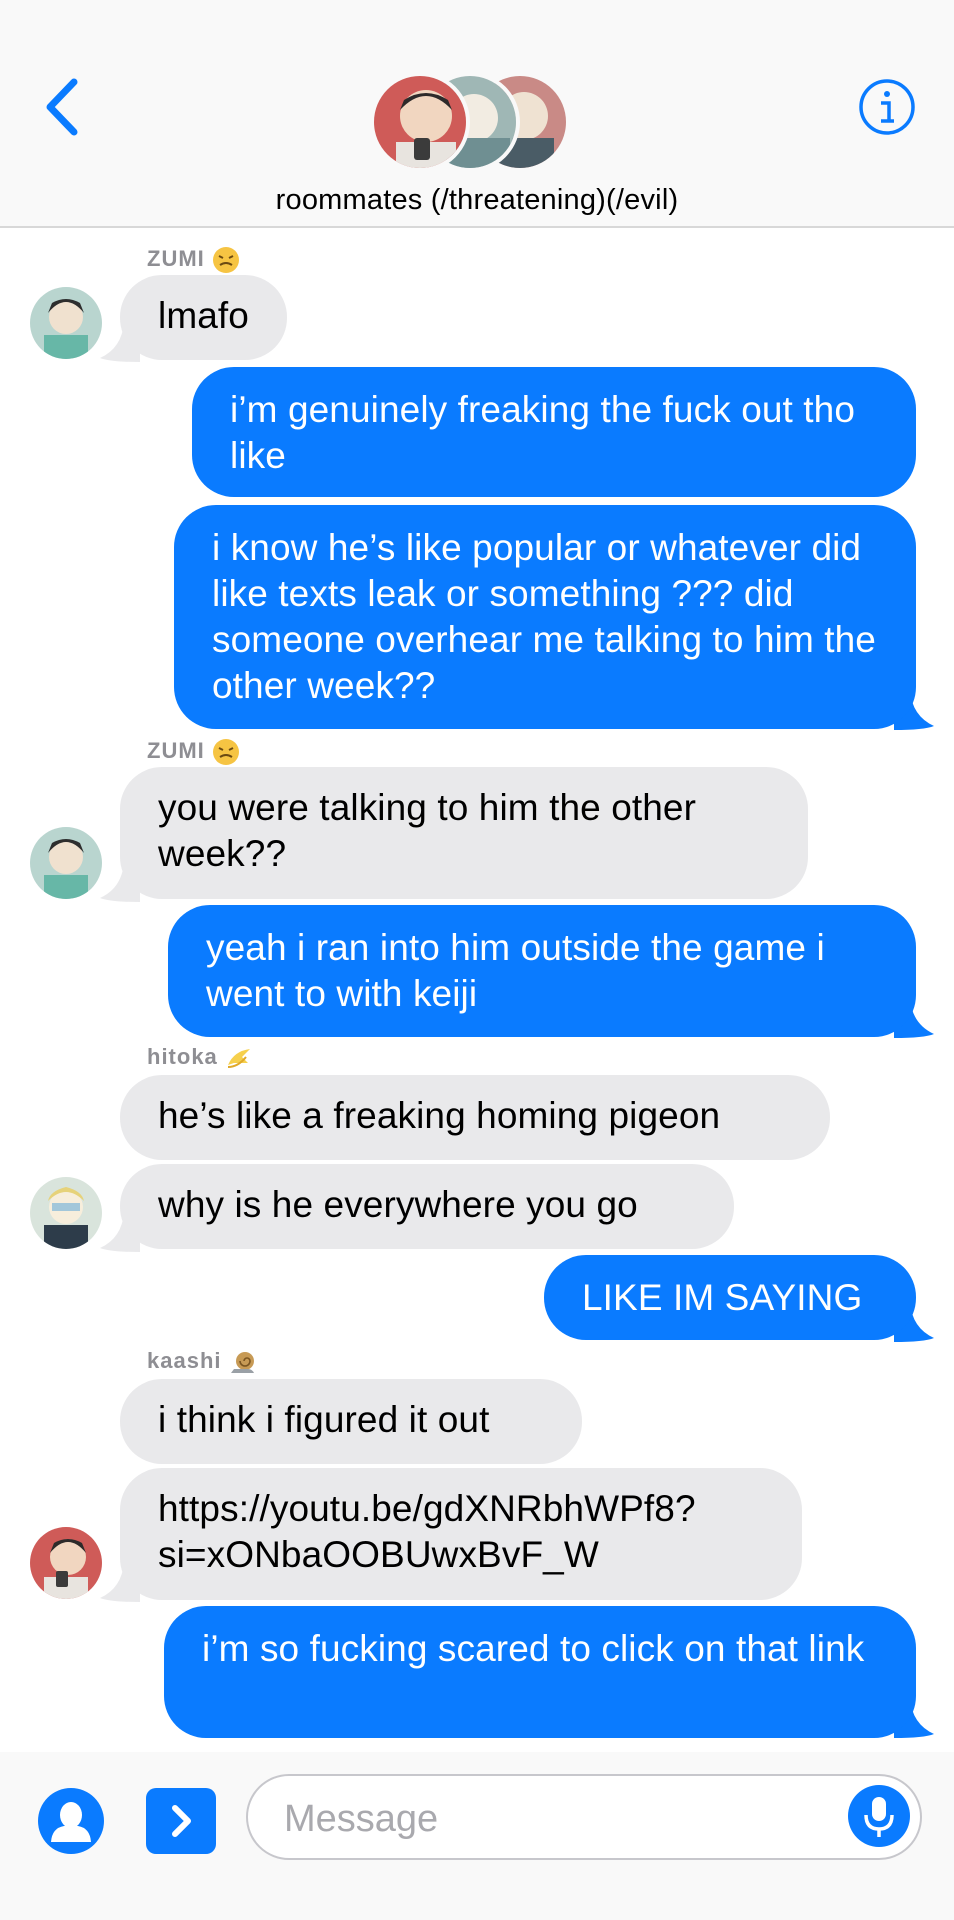  What do you see at coordinates (427, 1206) in the screenshot?
I see `message-bubble: why is he everywhere you go` at bounding box center [427, 1206].